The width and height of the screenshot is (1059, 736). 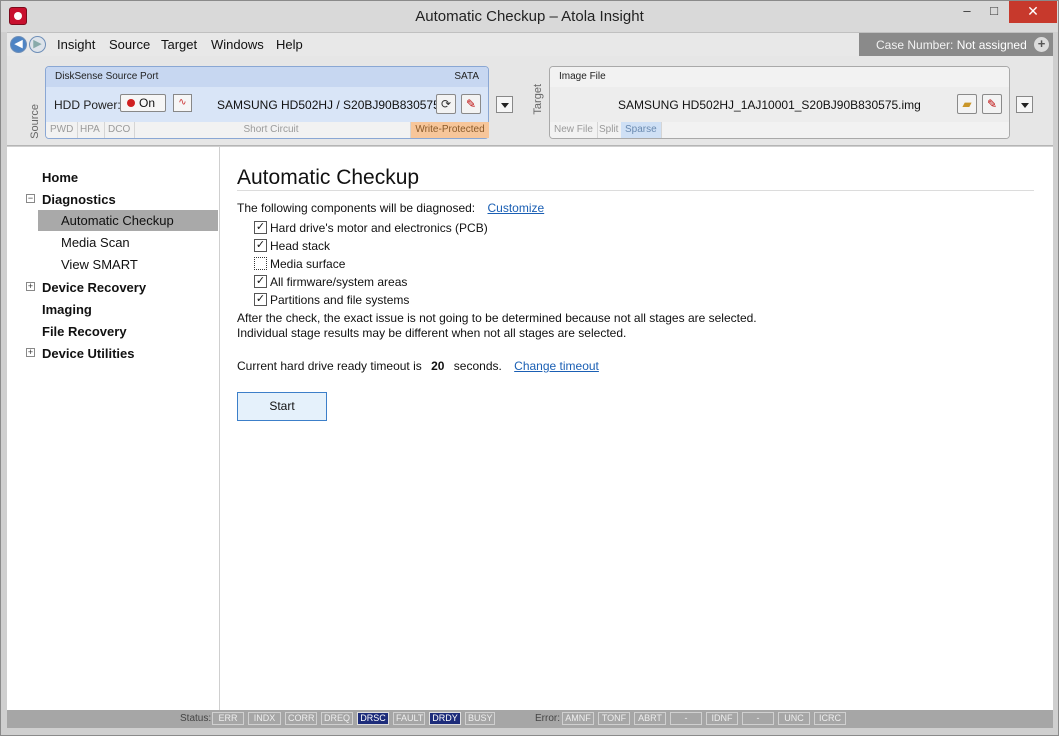 I want to click on menu-windows: Windows, so click(x=237, y=44).